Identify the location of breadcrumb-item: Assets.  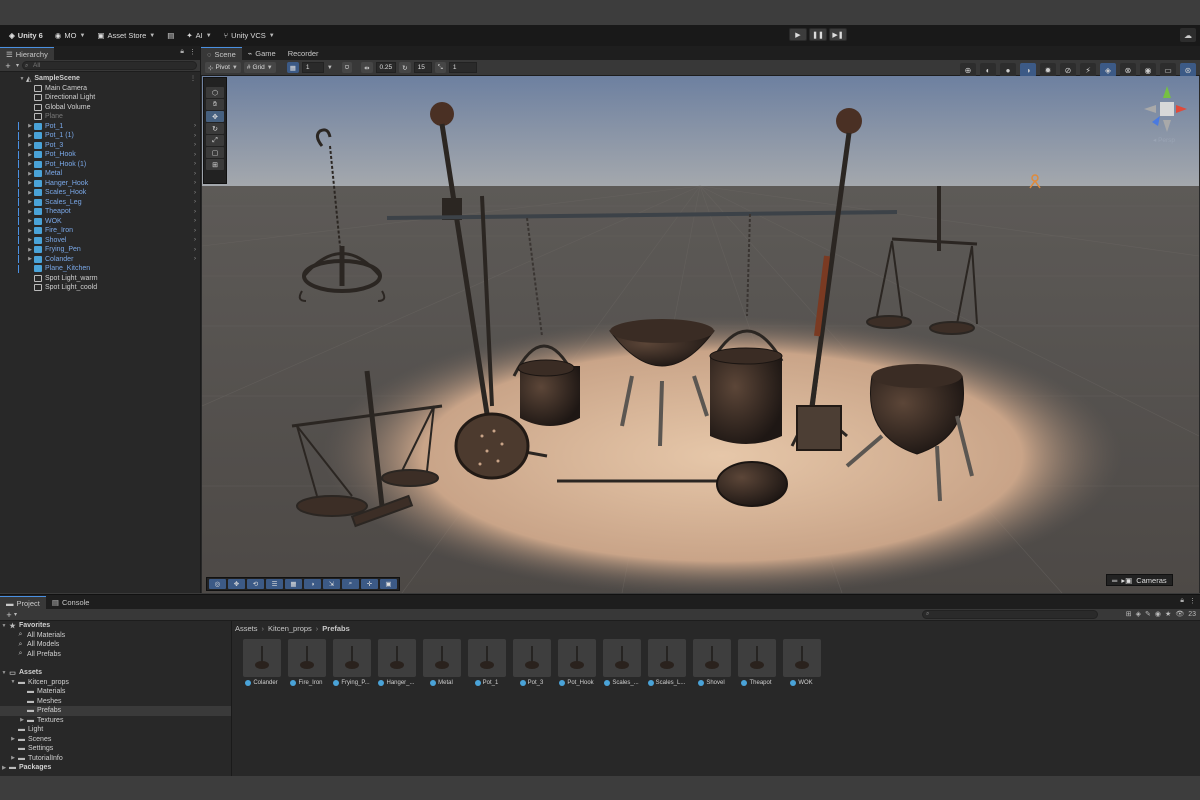
(246, 628).